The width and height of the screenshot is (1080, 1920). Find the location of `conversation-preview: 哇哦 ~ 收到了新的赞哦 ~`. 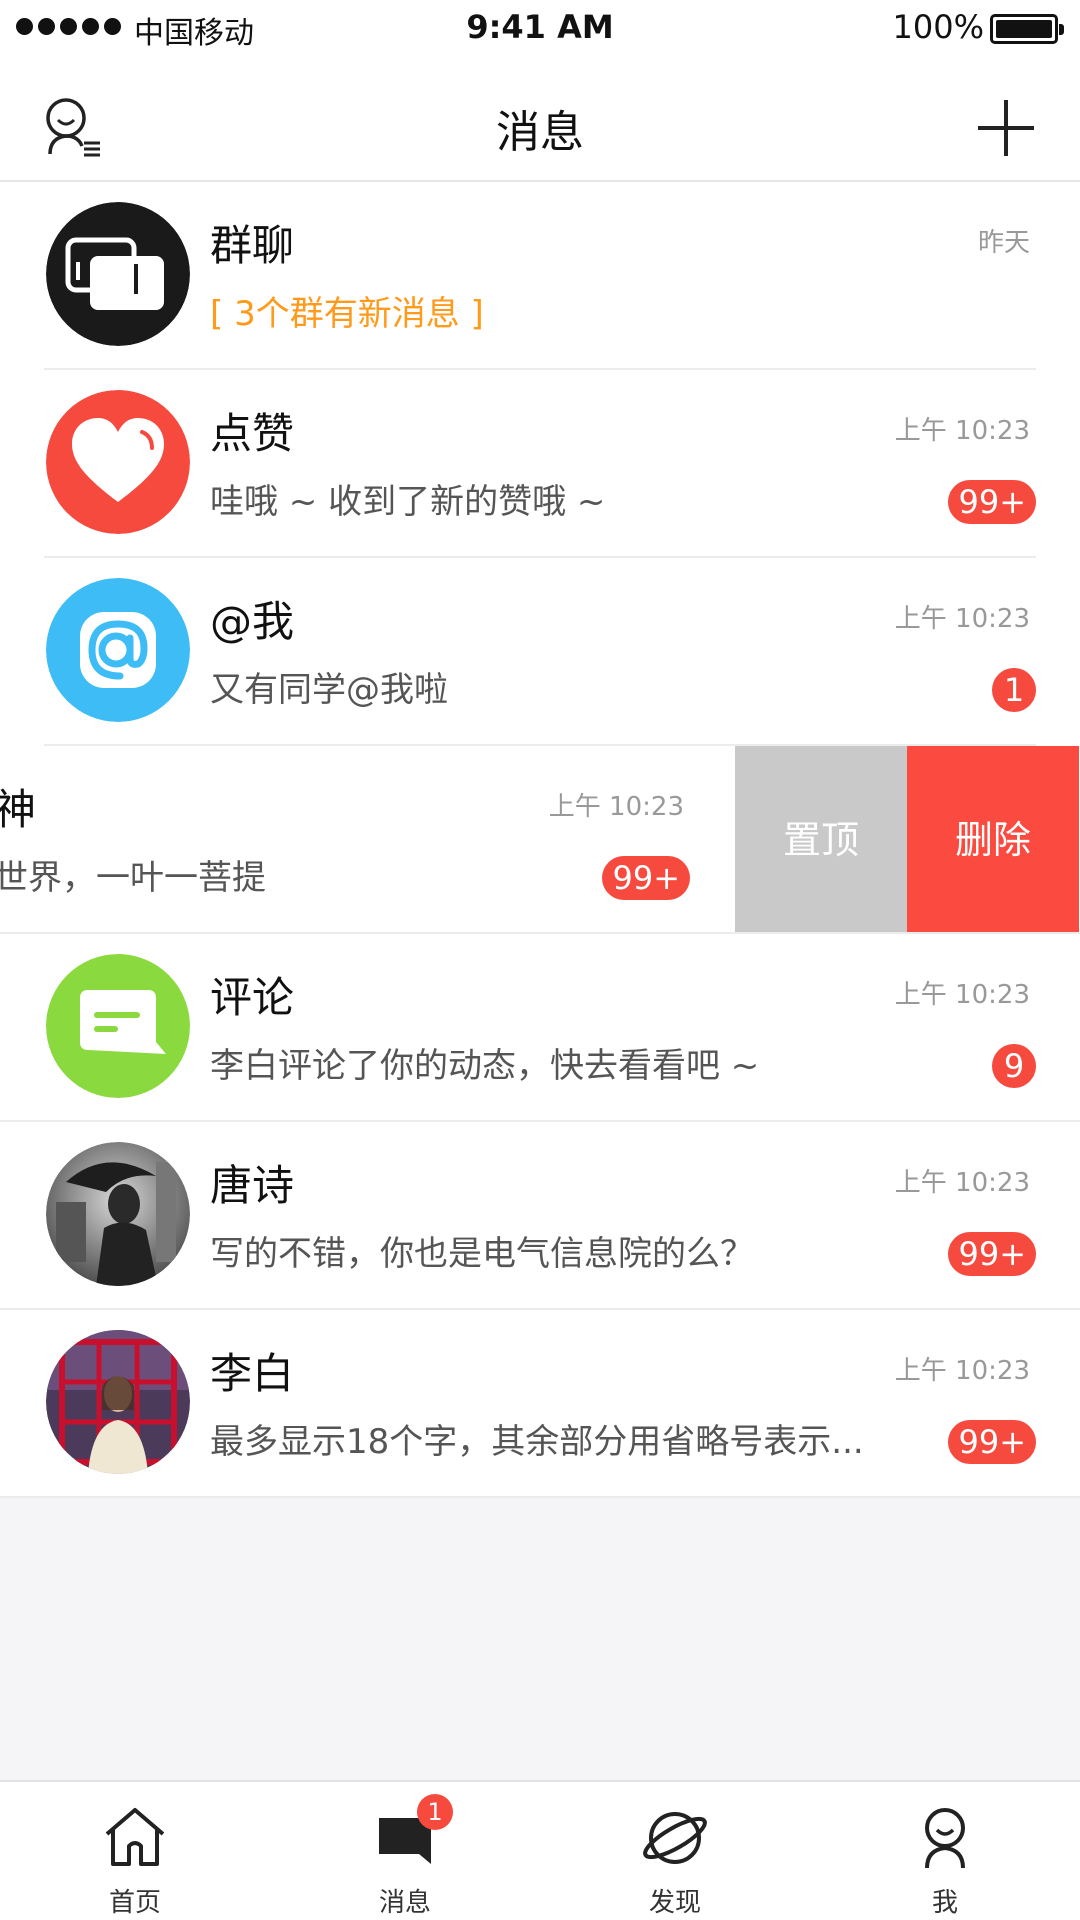

conversation-preview: 哇哦 ~ 收到了新的赞哦 ~ is located at coordinates (408, 502).